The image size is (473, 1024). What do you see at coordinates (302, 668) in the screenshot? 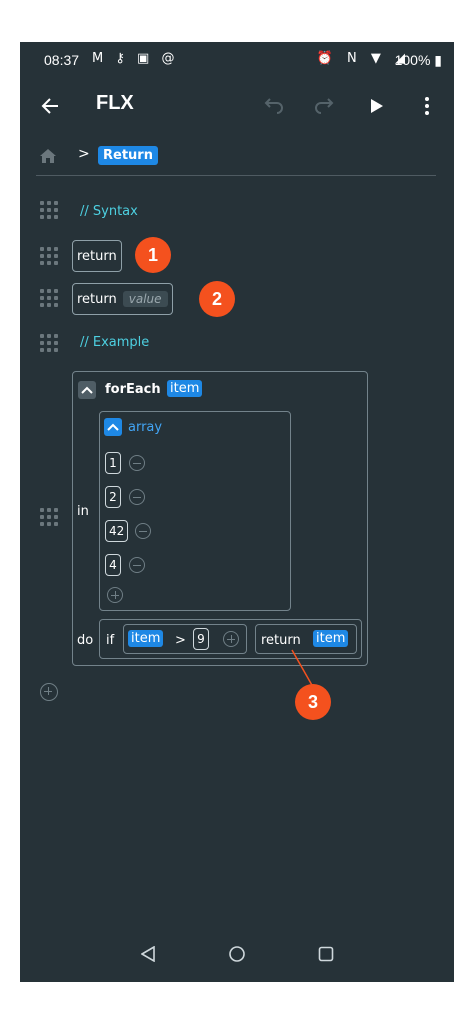
I see `callout-3-pointer` at bounding box center [302, 668].